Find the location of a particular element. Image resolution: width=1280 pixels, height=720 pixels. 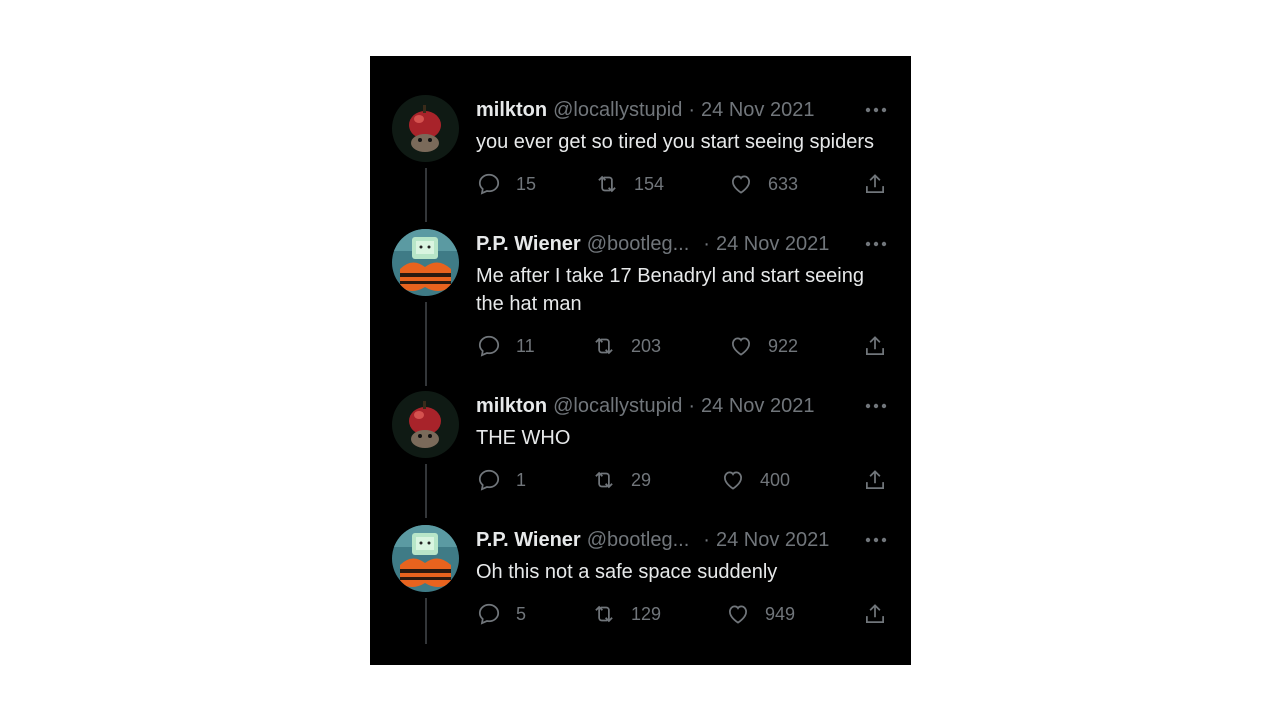

retweet-count: 154 is located at coordinates (649, 183).